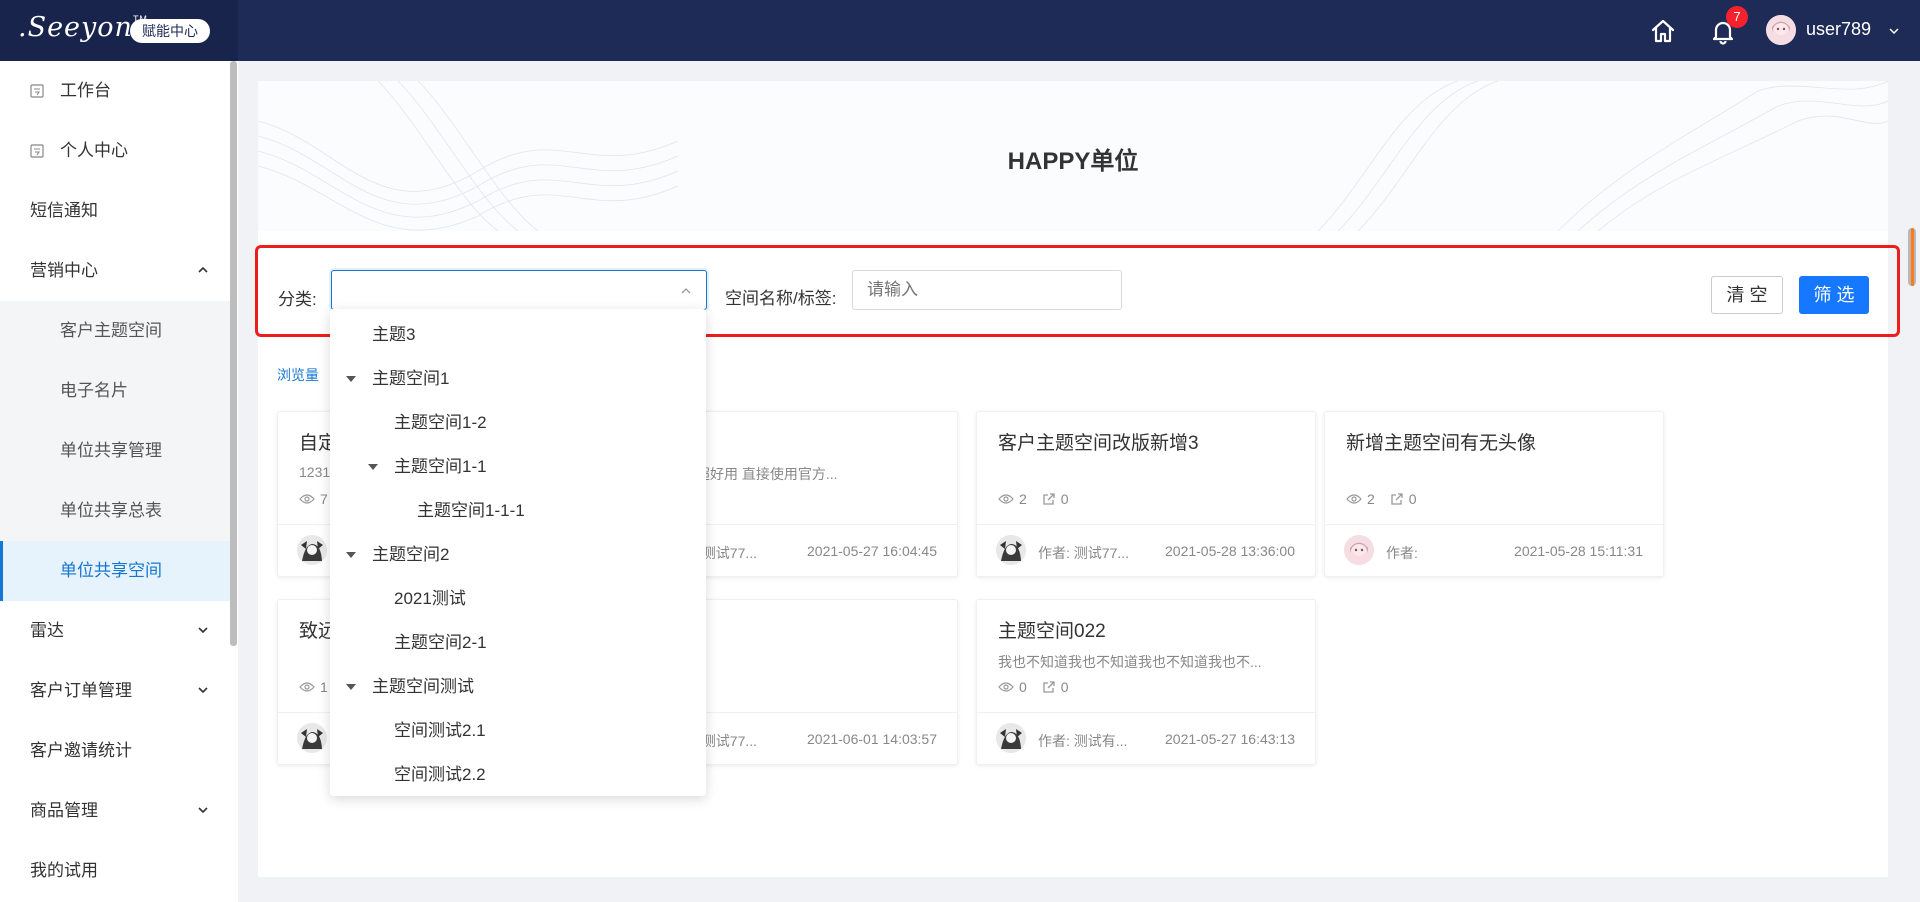 This screenshot has height=902, width=1920. What do you see at coordinates (1737, 17) in the screenshot?
I see `notification-badge: 7` at bounding box center [1737, 17].